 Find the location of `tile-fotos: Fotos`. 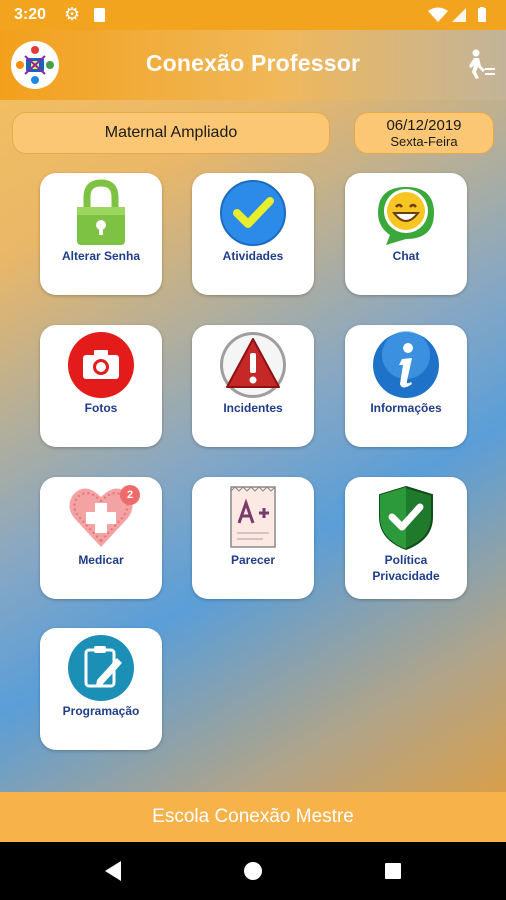

tile-fotos: Fotos is located at coordinates (101, 386).